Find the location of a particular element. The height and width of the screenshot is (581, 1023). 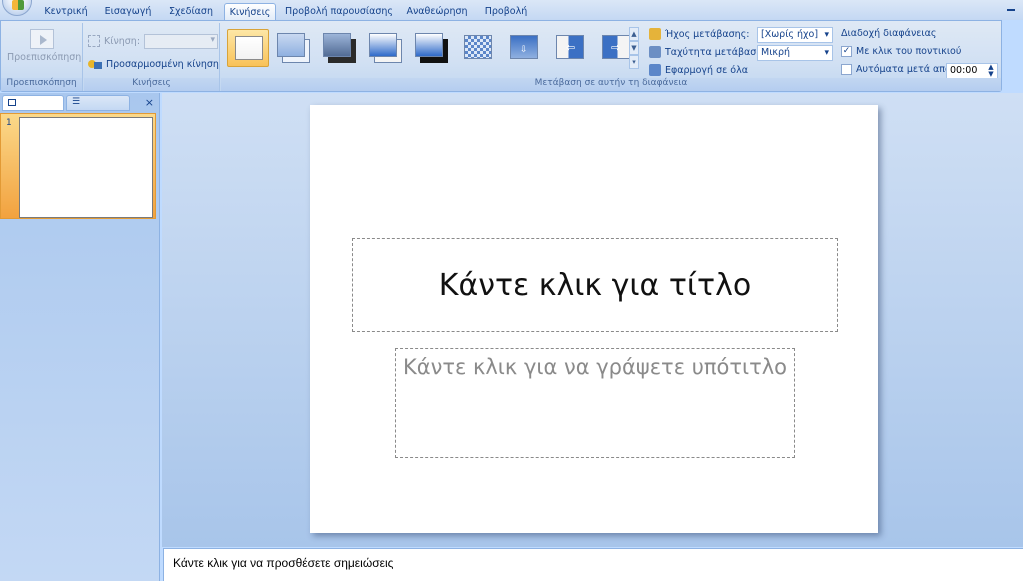

on-mouse-click-label: Με κλικ του ποντικιού is located at coordinates (909, 51).